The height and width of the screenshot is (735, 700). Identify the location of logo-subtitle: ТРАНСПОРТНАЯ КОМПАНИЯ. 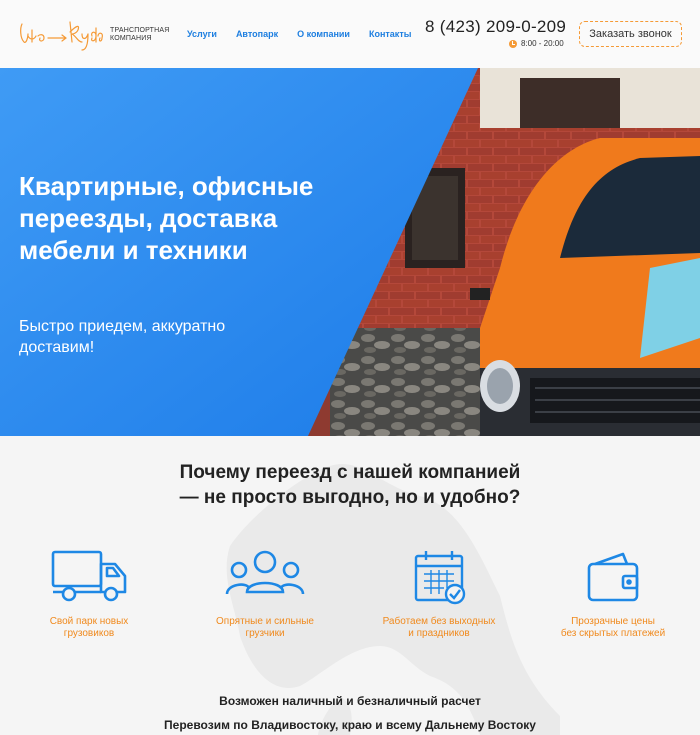
(140, 35).